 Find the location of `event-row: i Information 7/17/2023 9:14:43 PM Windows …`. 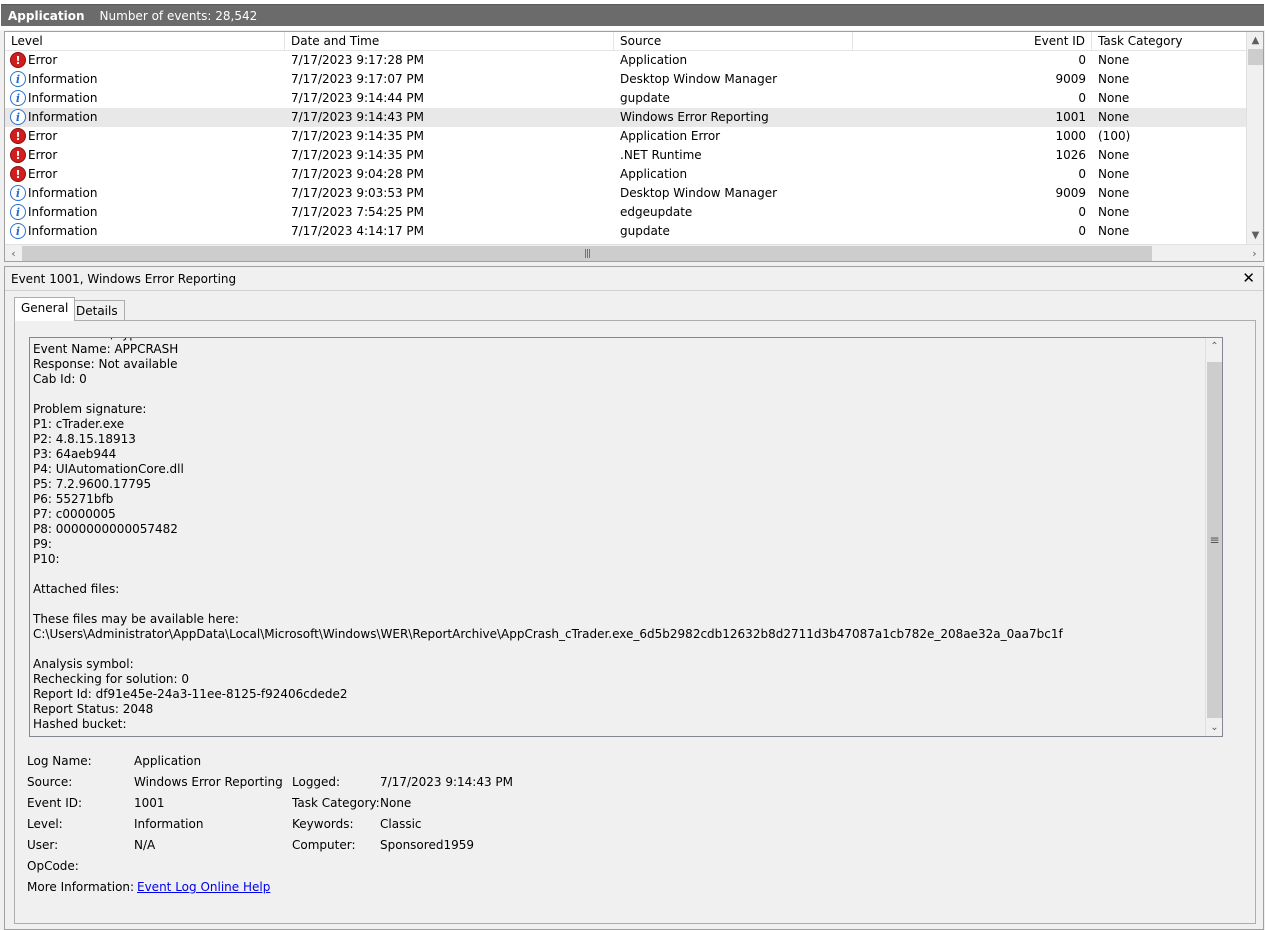

event-row: i Information 7/17/2023 9:14:43 PM Windows … is located at coordinates (626, 117).